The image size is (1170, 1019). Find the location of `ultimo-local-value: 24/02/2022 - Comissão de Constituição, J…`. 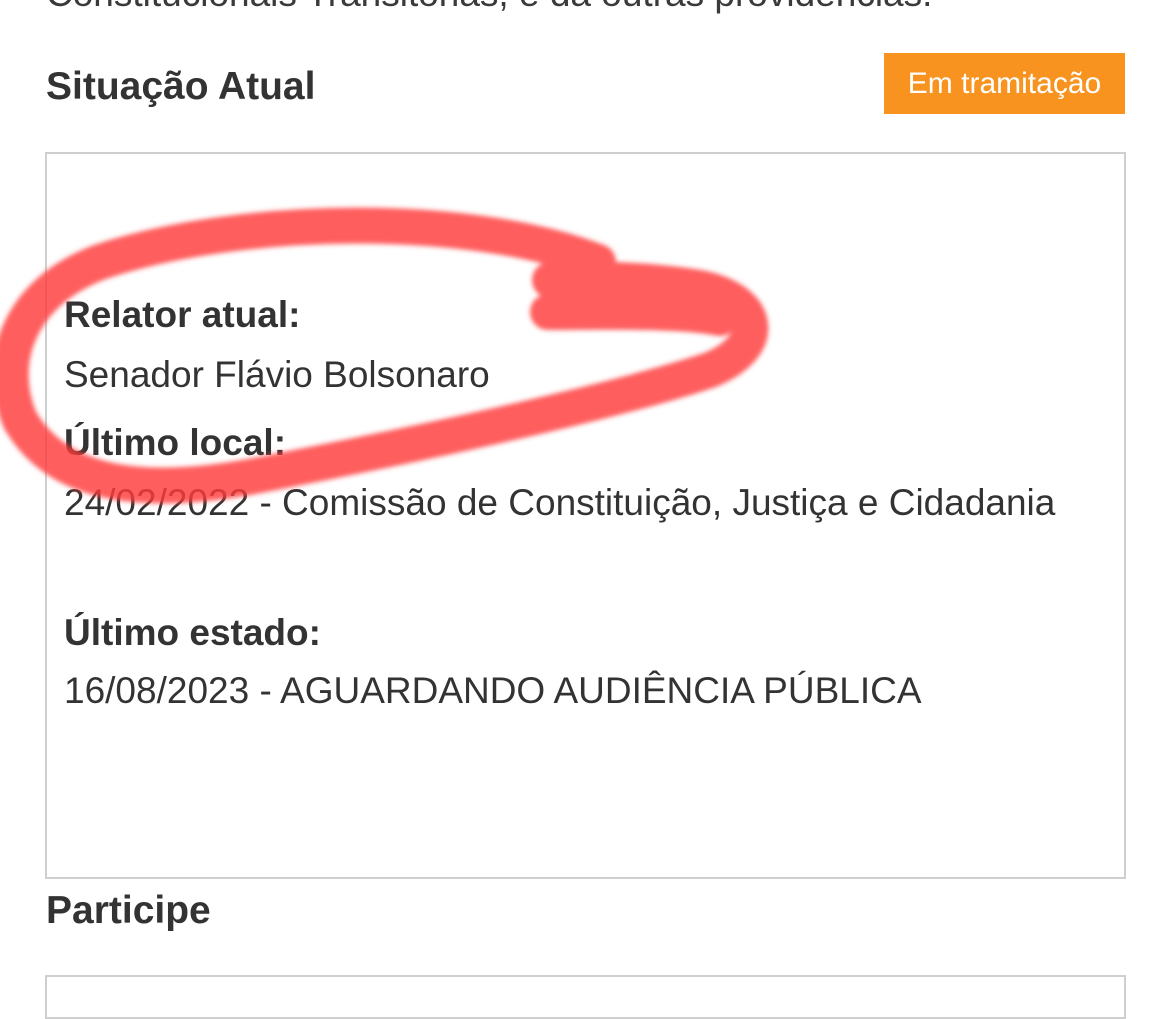

ultimo-local-value: 24/02/2022 - Comissão de Constituição, J… is located at coordinates (560, 502).